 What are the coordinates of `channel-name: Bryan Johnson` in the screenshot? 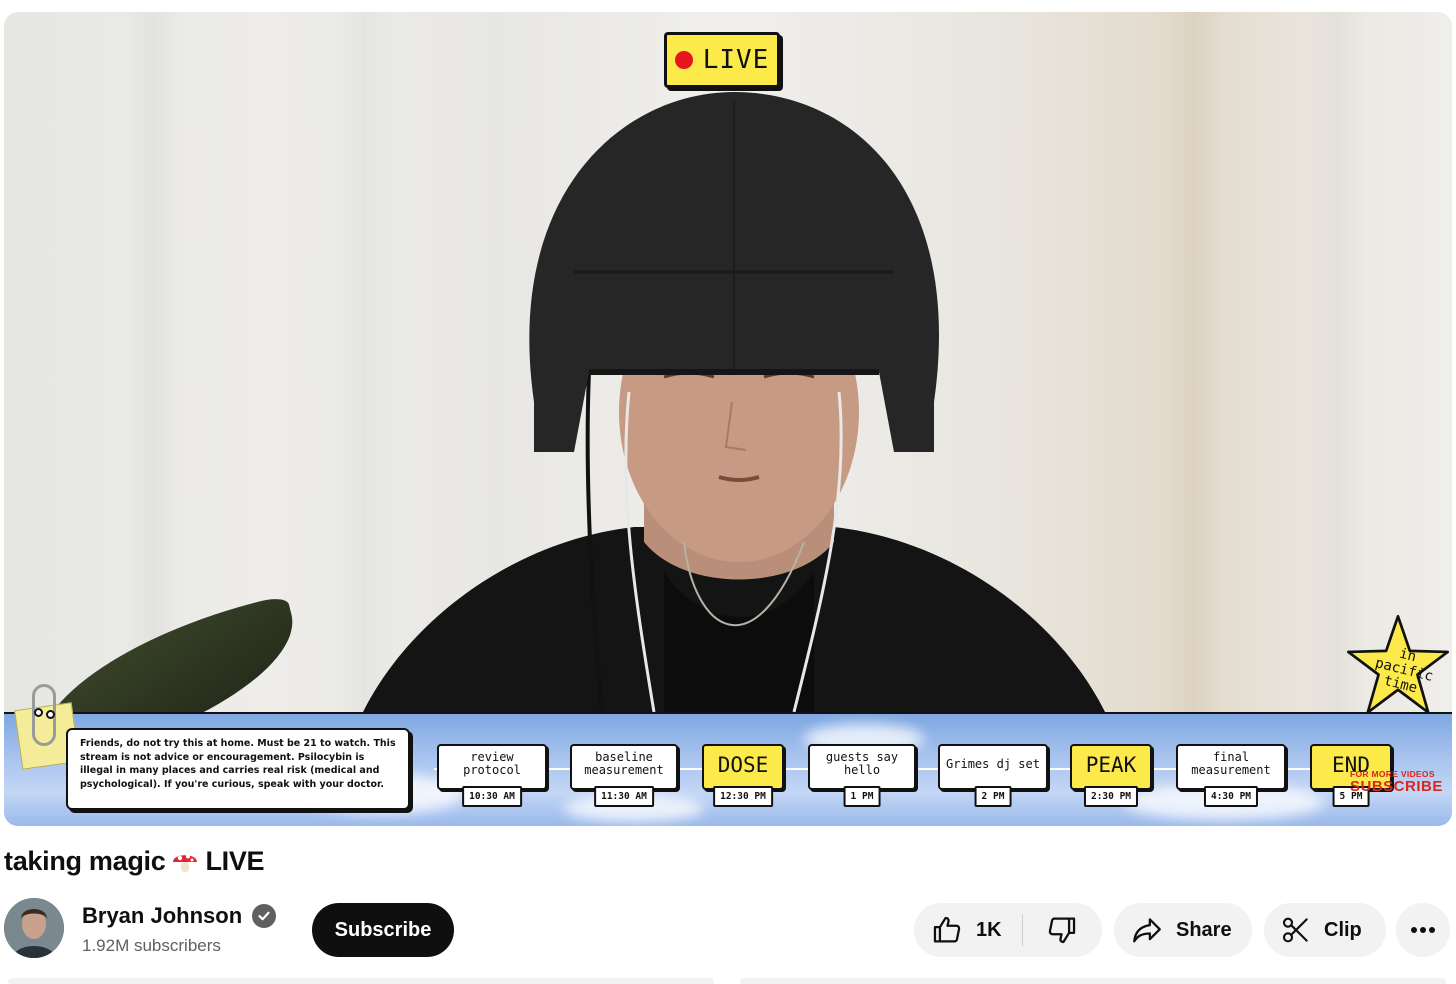 It's located at (179, 916).